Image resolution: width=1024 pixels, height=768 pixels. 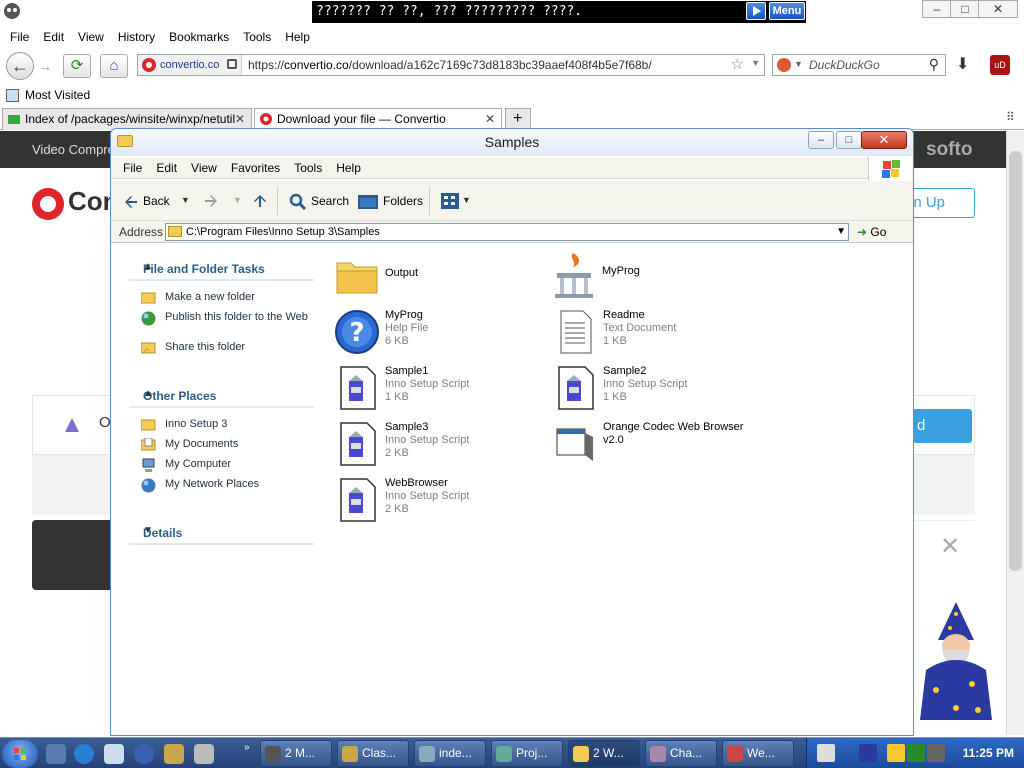 I want to click on file-folder-tasks-header: File and Folder Tasks ▲, so click(x=221, y=270).